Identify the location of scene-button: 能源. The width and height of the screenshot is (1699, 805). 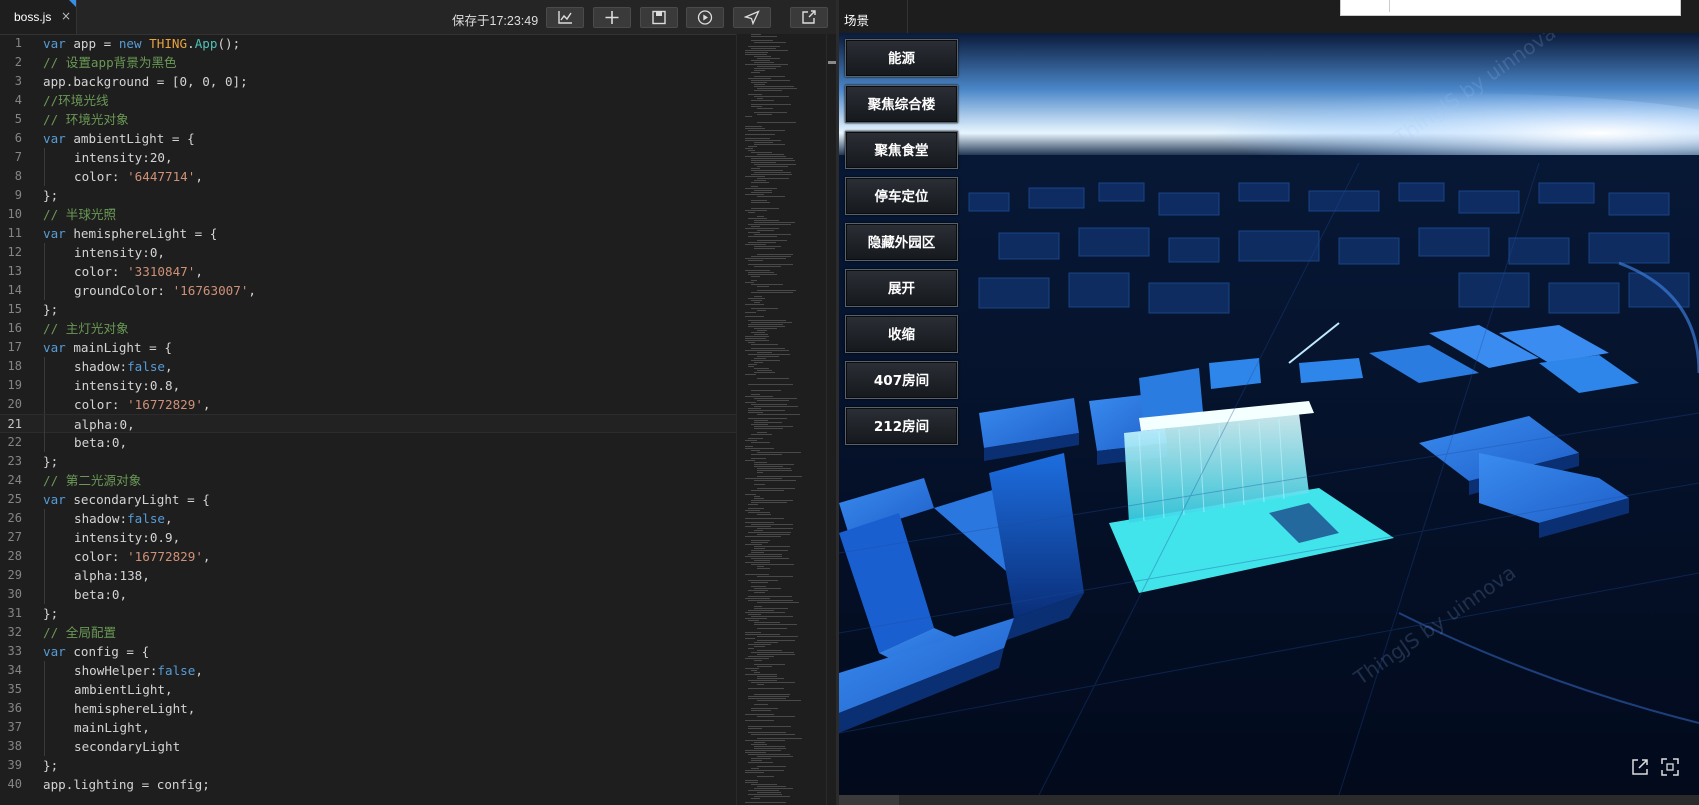
(901, 58).